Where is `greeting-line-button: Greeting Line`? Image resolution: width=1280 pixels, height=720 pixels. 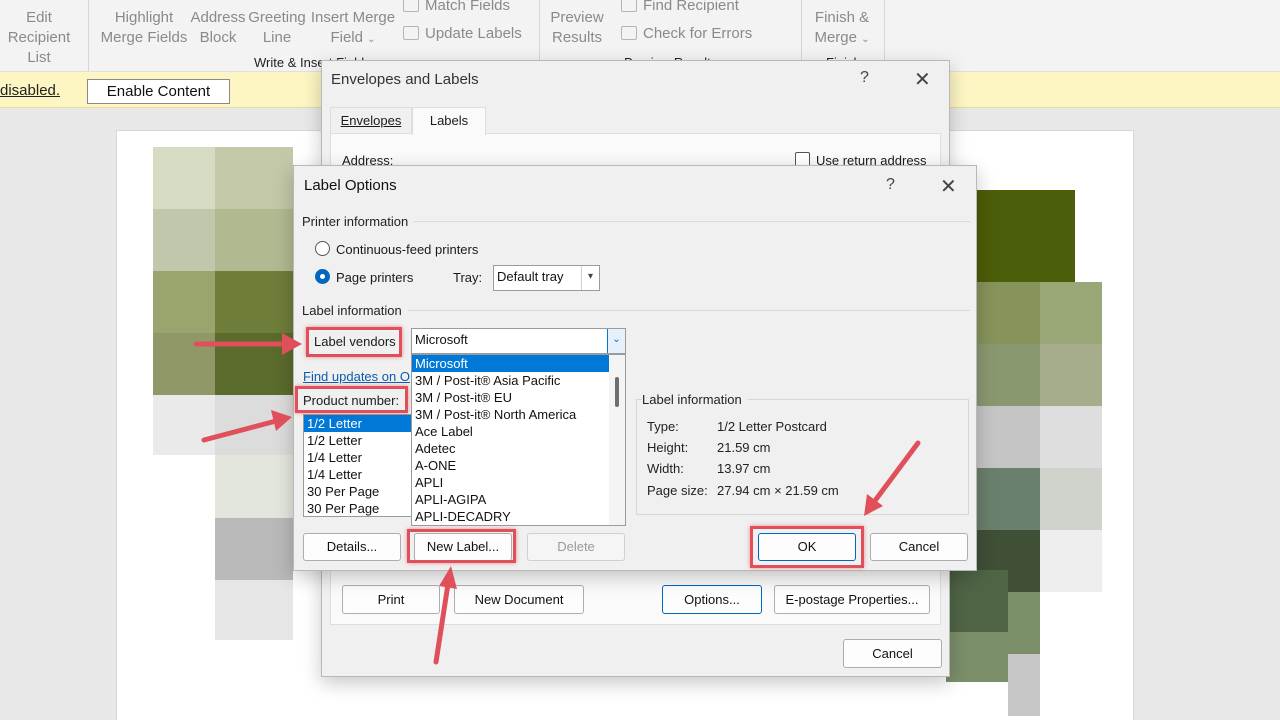
greeting-line-button: Greeting Line is located at coordinates (277, 28).